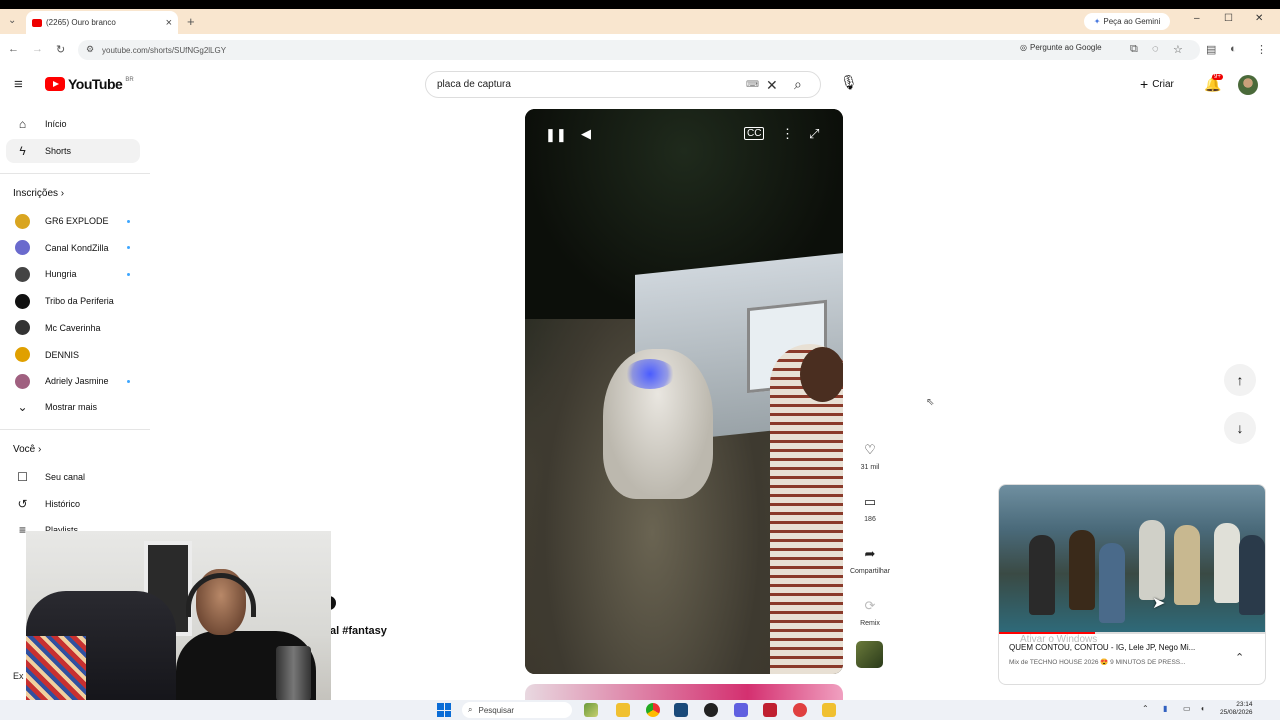 This screenshot has height=720, width=1280. I want to click on pause-icon: ❚❚, so click(556, 135).